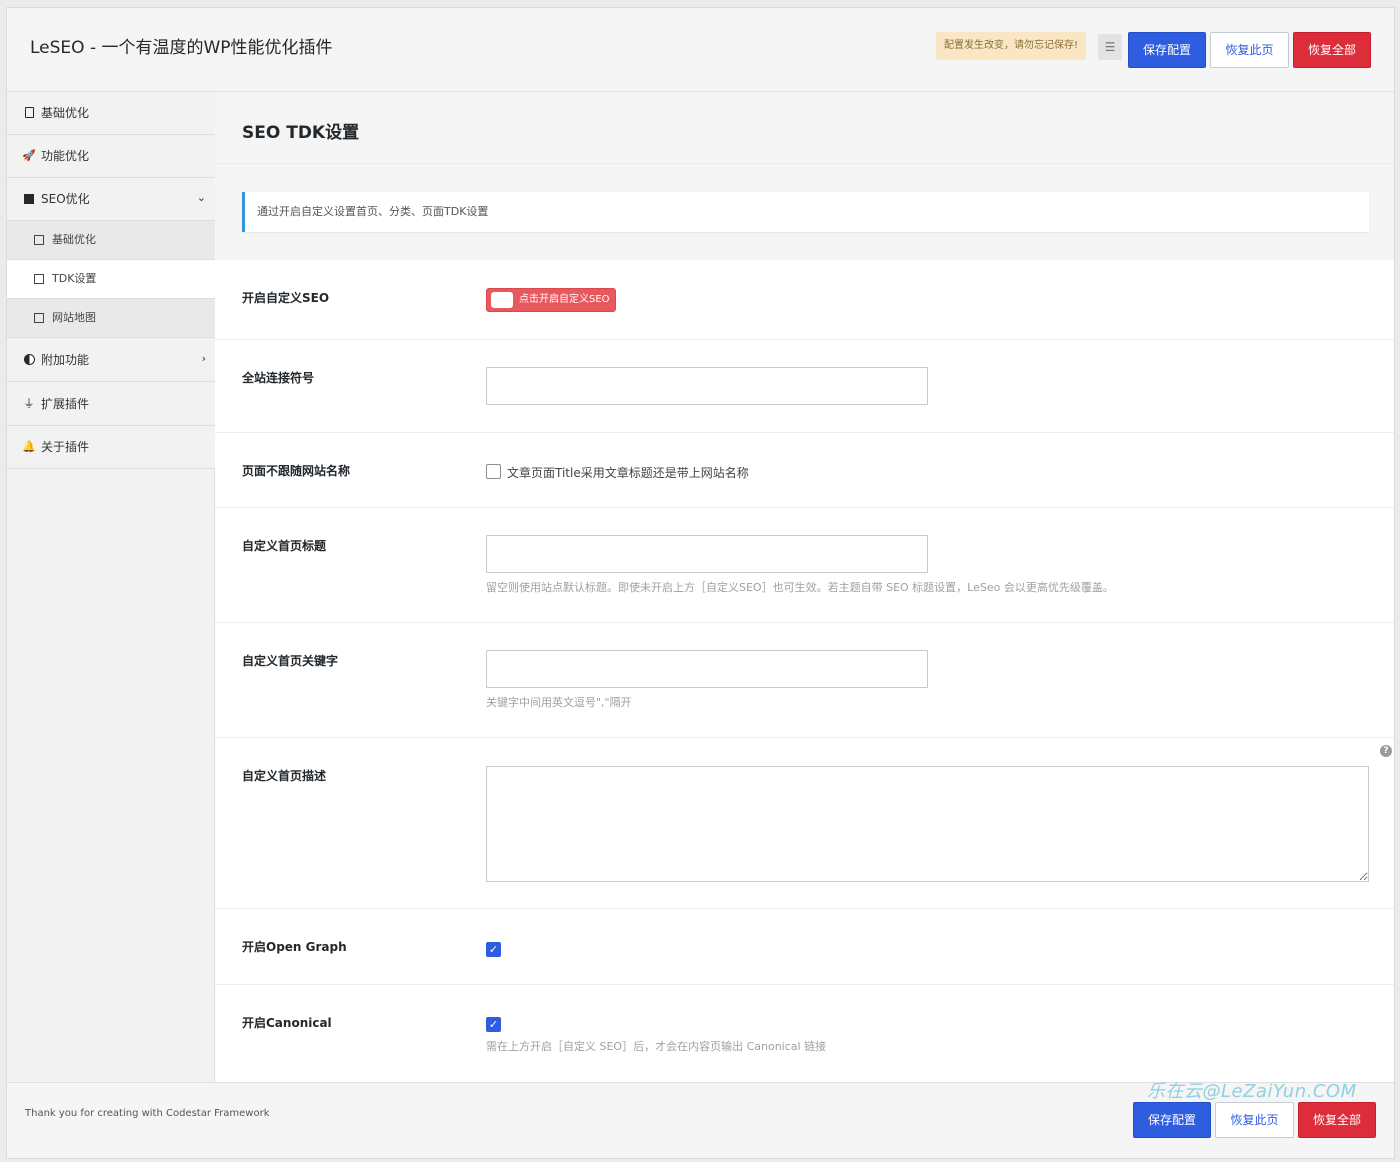  Describe the element at coordinates (493, 949) in the screenshot. I see `open-graph-checkbox: ✓` at that location.